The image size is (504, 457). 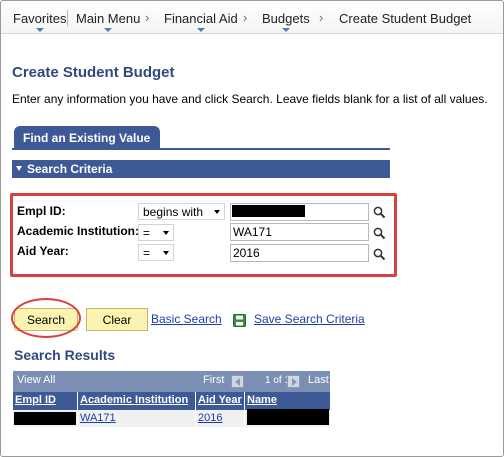 What do you see at coordinates (67, 18) in the screenshot?
I see `nav-divider` at bounding box center [67, 18].